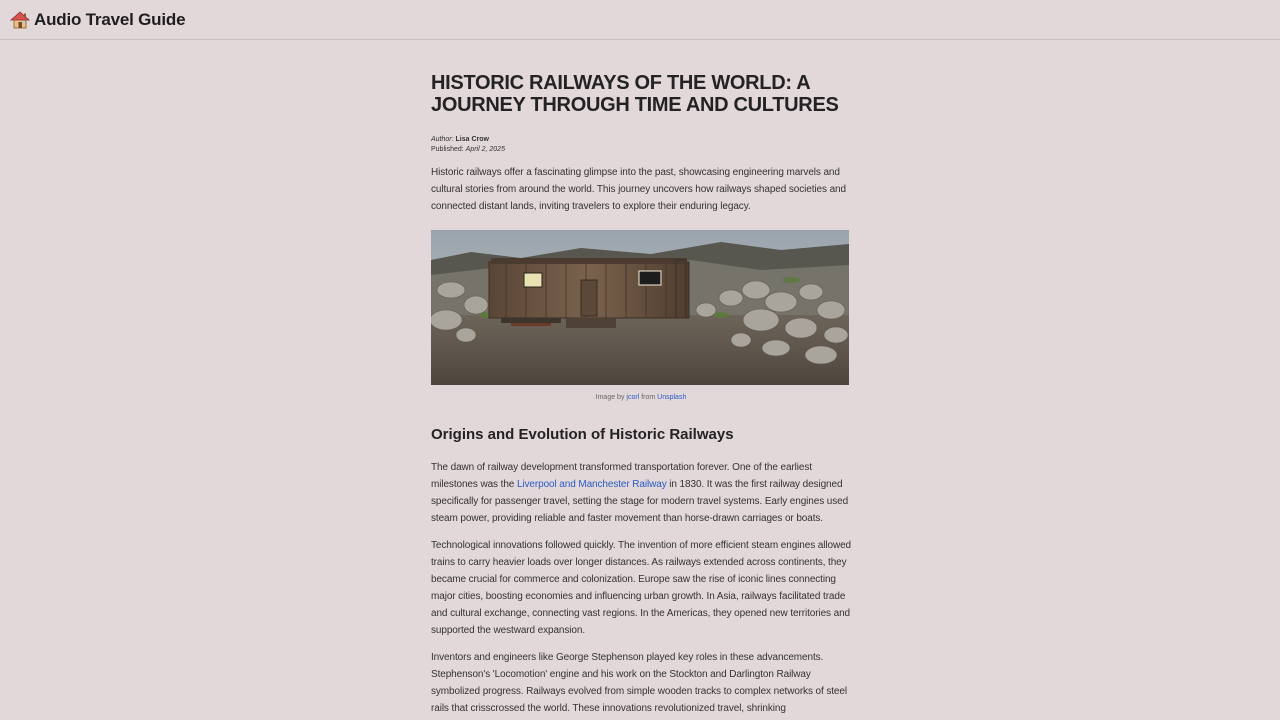 This screenshot has height=720, width=1280. What do you see at coordinates (592, 484) in the screenshot?
I see `liverpool-manchester-link: Liverpool and Manchester Railway` at bounding box center [592, 484].